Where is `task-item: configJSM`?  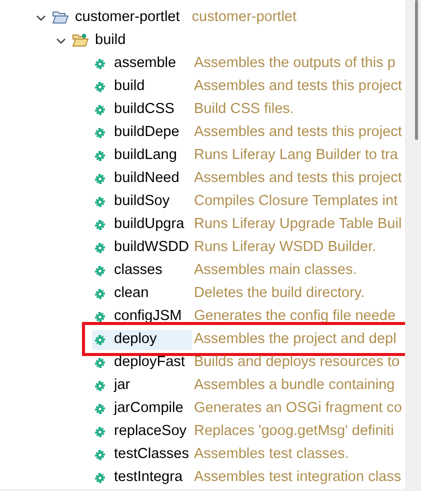 task-item: configJSM is located at coordinates (142, 316).